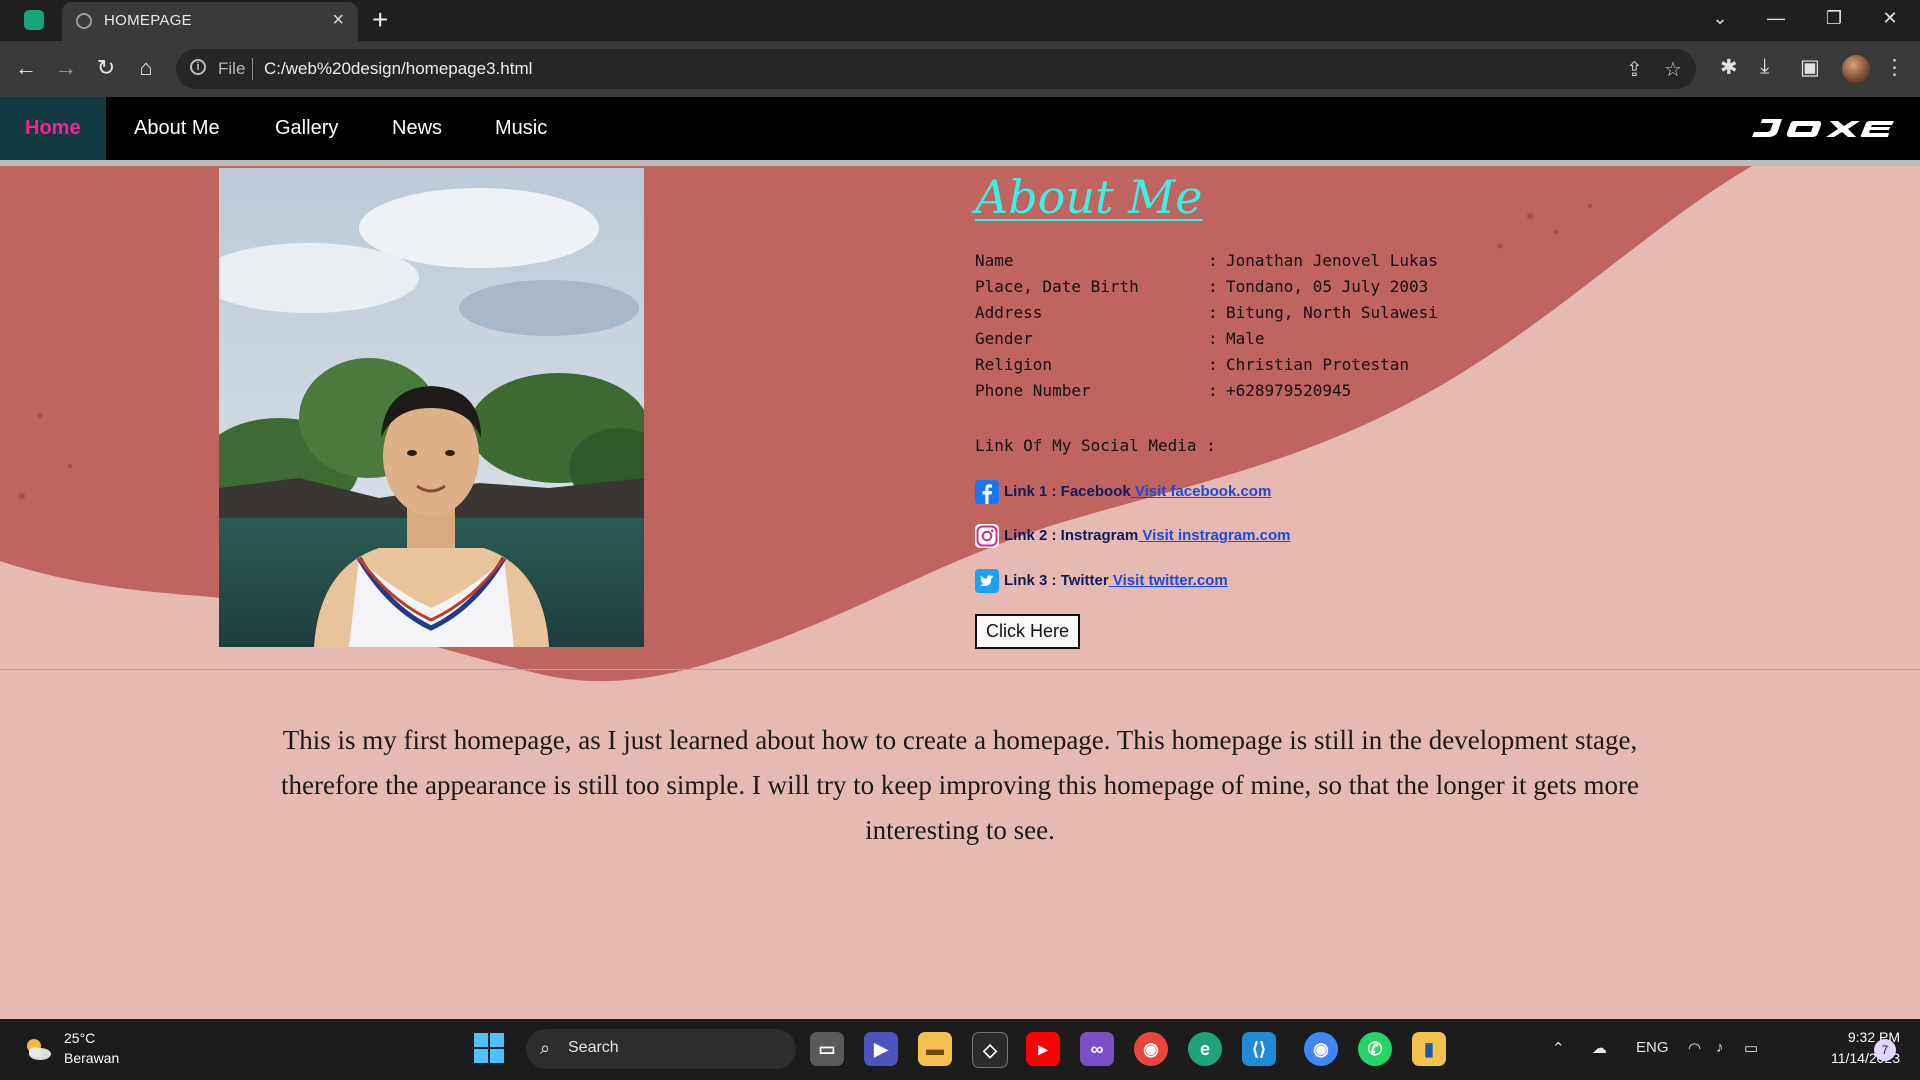  What do you see at coordinates (106, 68) in the screenshot?
I see `reload-icon: ↻` at bounding box center [106, 68].